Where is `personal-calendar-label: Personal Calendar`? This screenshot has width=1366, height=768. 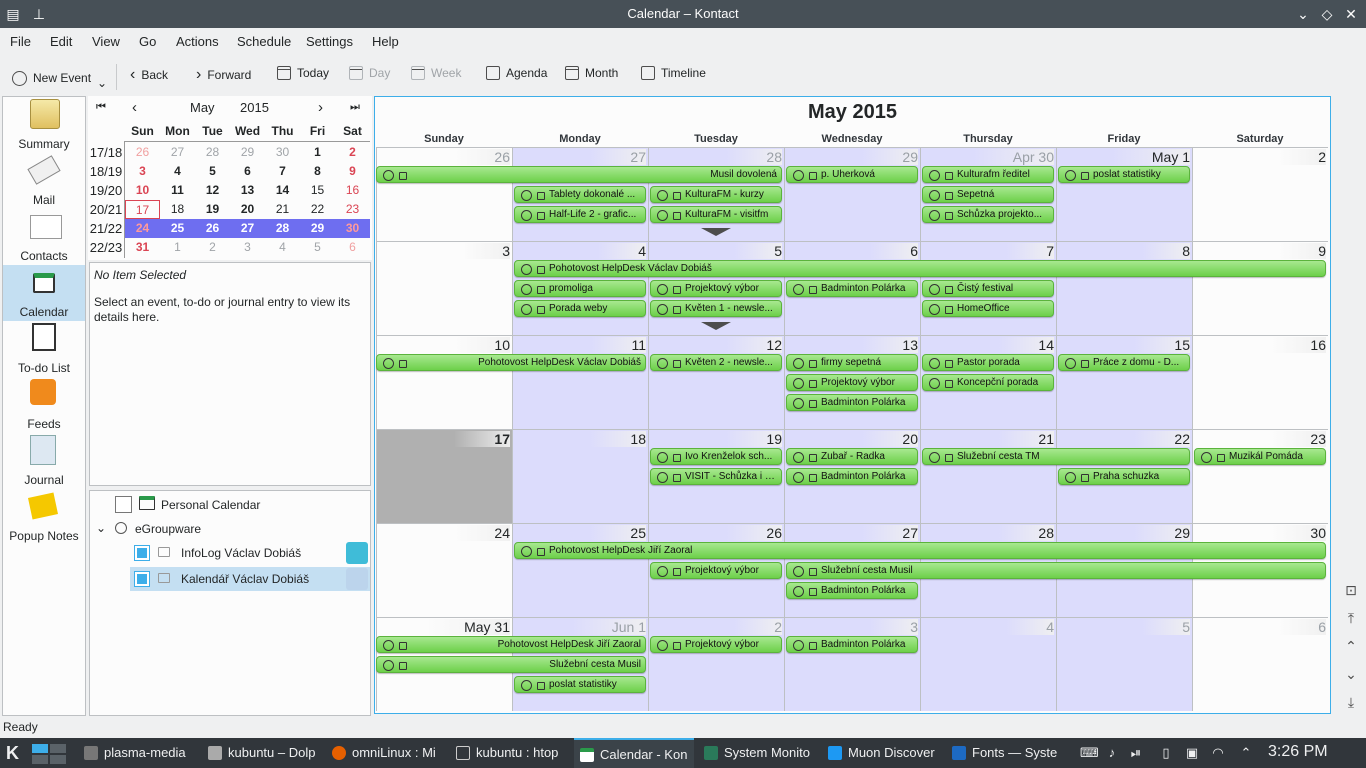 personal-calendar-label: Personal Calendar is located at coordinates (210, 505).